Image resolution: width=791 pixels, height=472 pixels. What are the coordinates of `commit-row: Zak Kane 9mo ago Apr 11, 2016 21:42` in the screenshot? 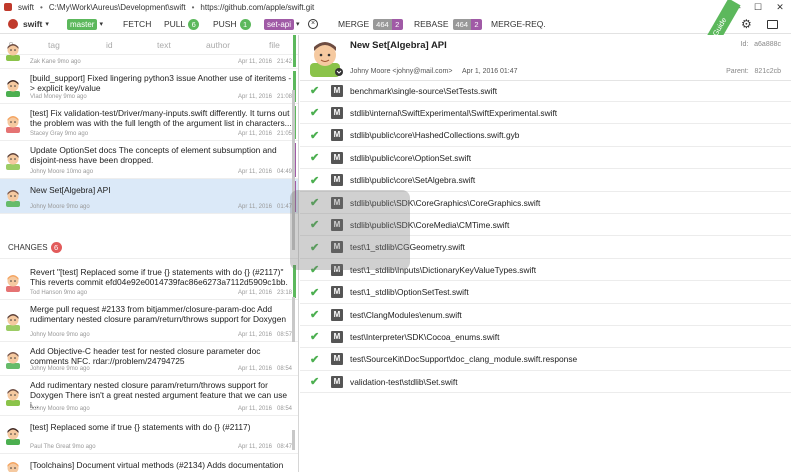 It's located at (149, 52).